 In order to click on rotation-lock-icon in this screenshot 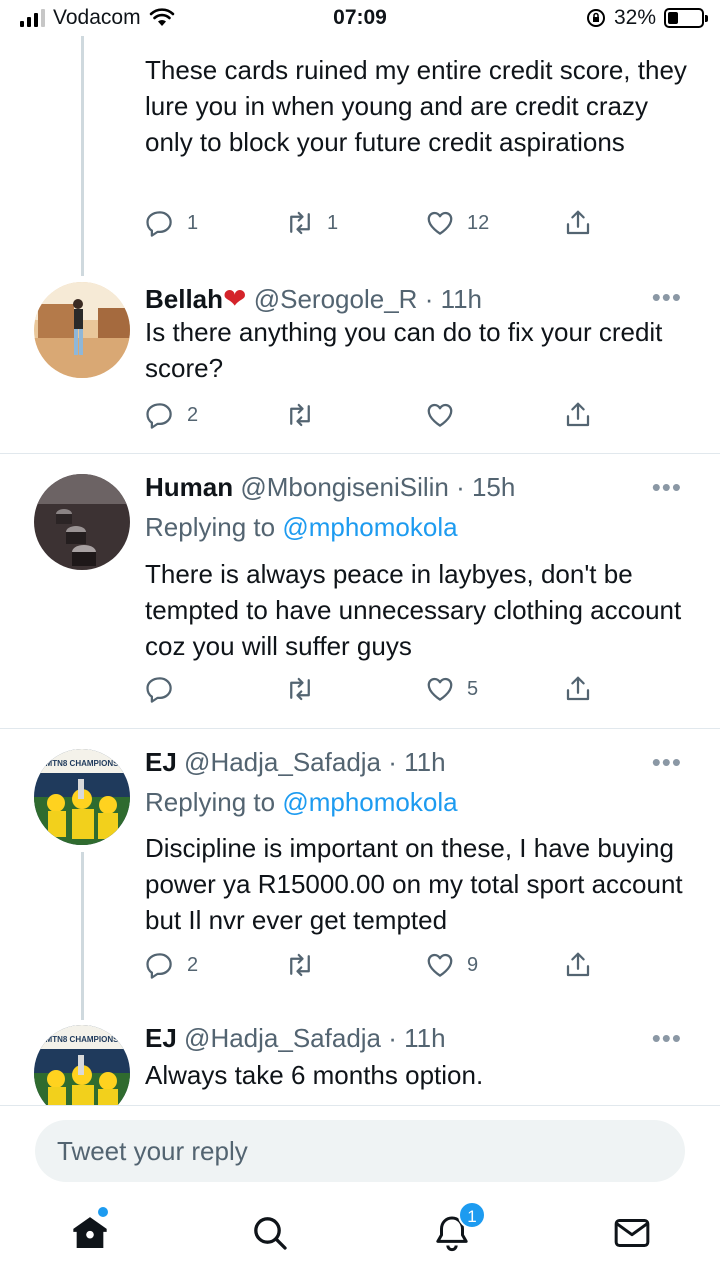, I will do `click(595, 18)`.